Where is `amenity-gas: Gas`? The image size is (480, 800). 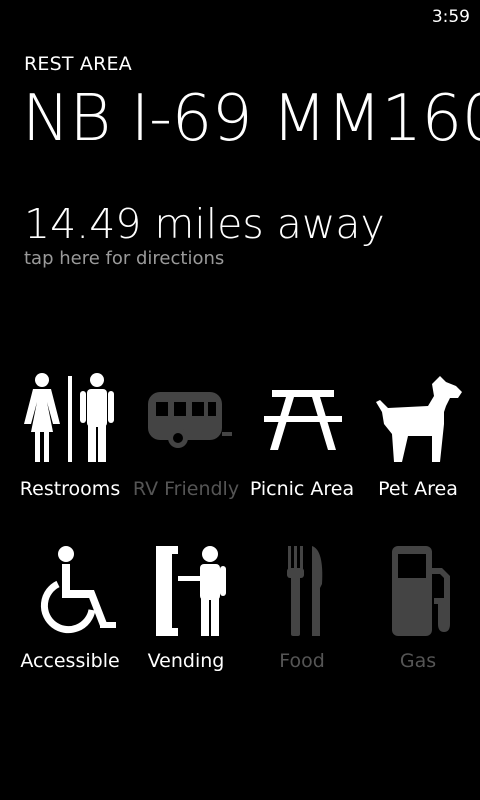 amenity-gas: Gas is located at coordinates (418, 608).